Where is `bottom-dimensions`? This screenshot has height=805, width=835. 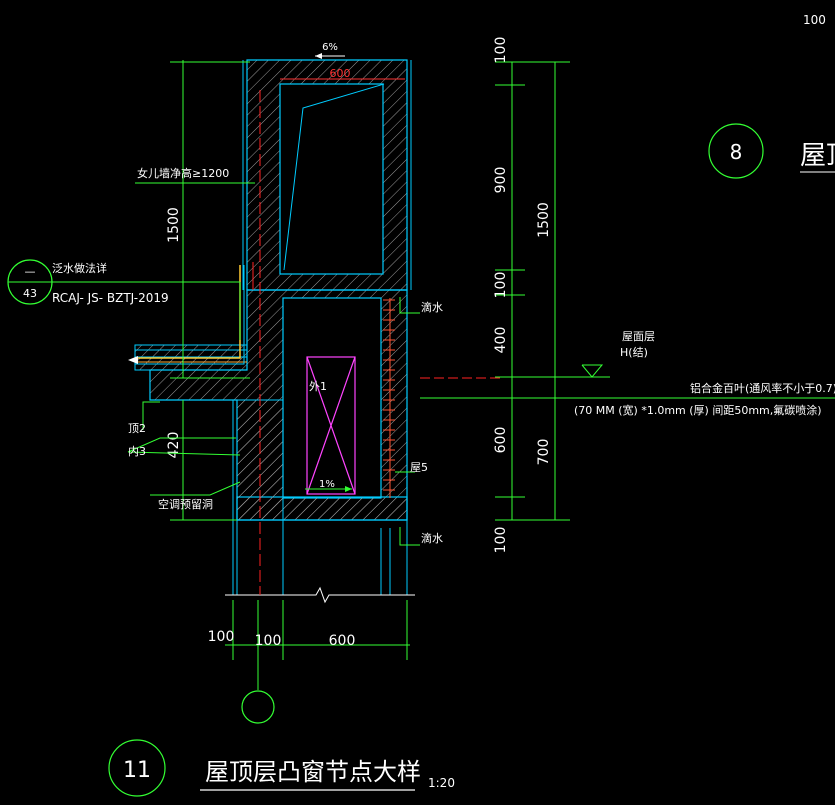
bottom-dimensions is located at coordinates (317, 645).